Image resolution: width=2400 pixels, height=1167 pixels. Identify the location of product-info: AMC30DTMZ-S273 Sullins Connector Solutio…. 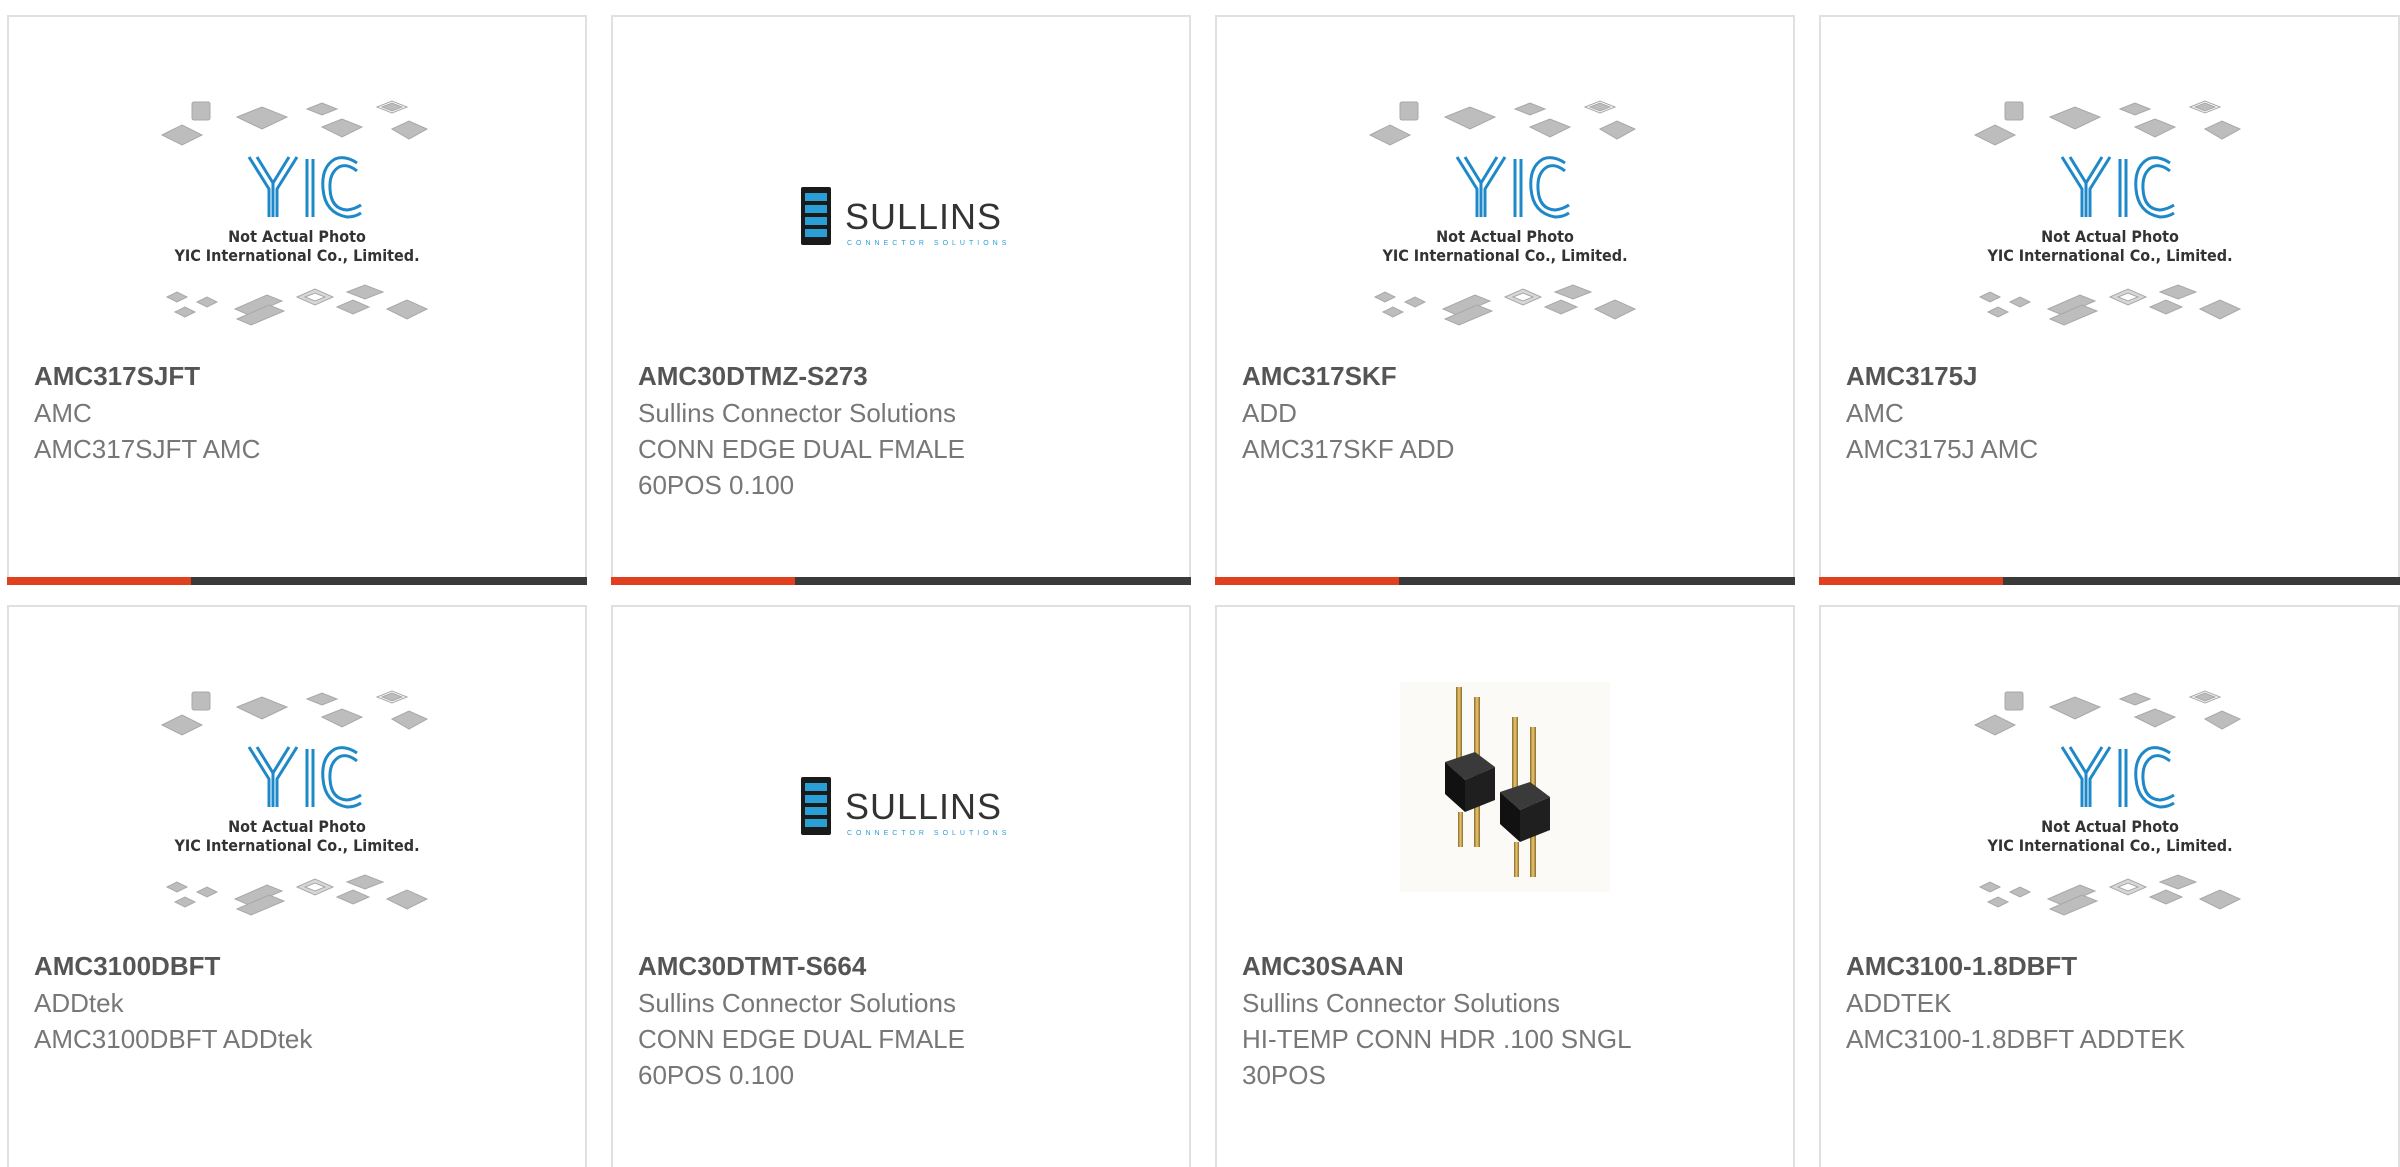
(903, 430).